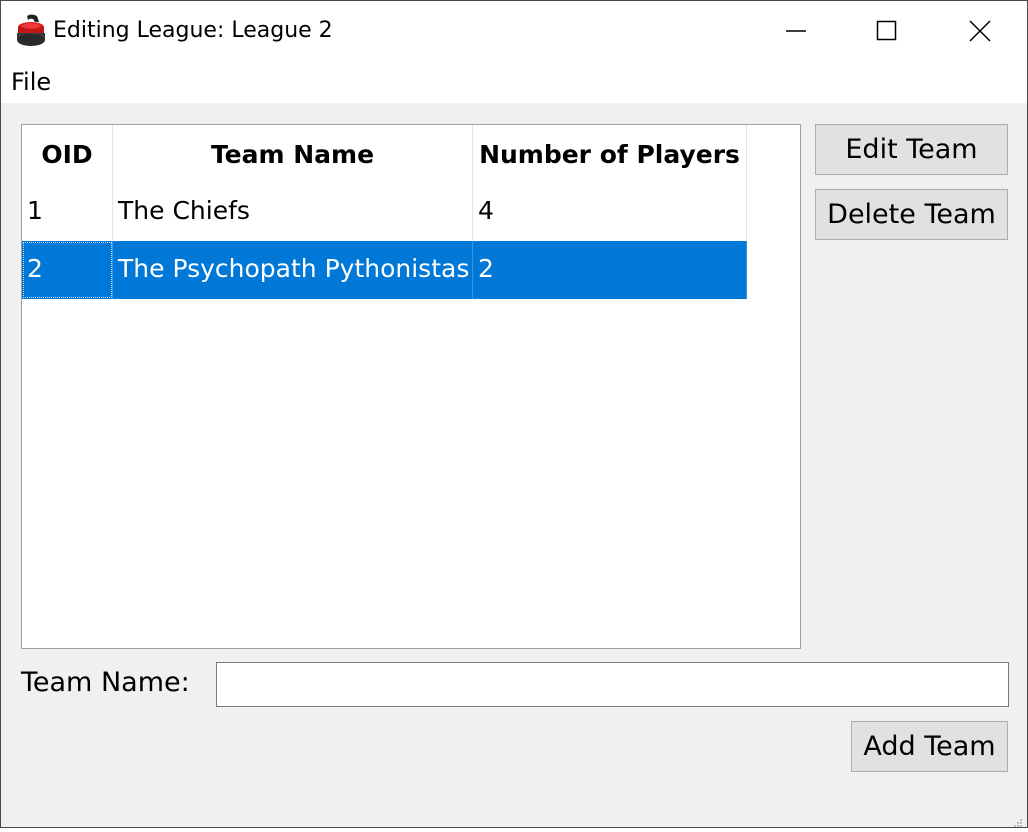 The image size is (1028, 832). Describe the element at coordinates (31, 82) in the screenshot. I see `menu-file: File` at that location.